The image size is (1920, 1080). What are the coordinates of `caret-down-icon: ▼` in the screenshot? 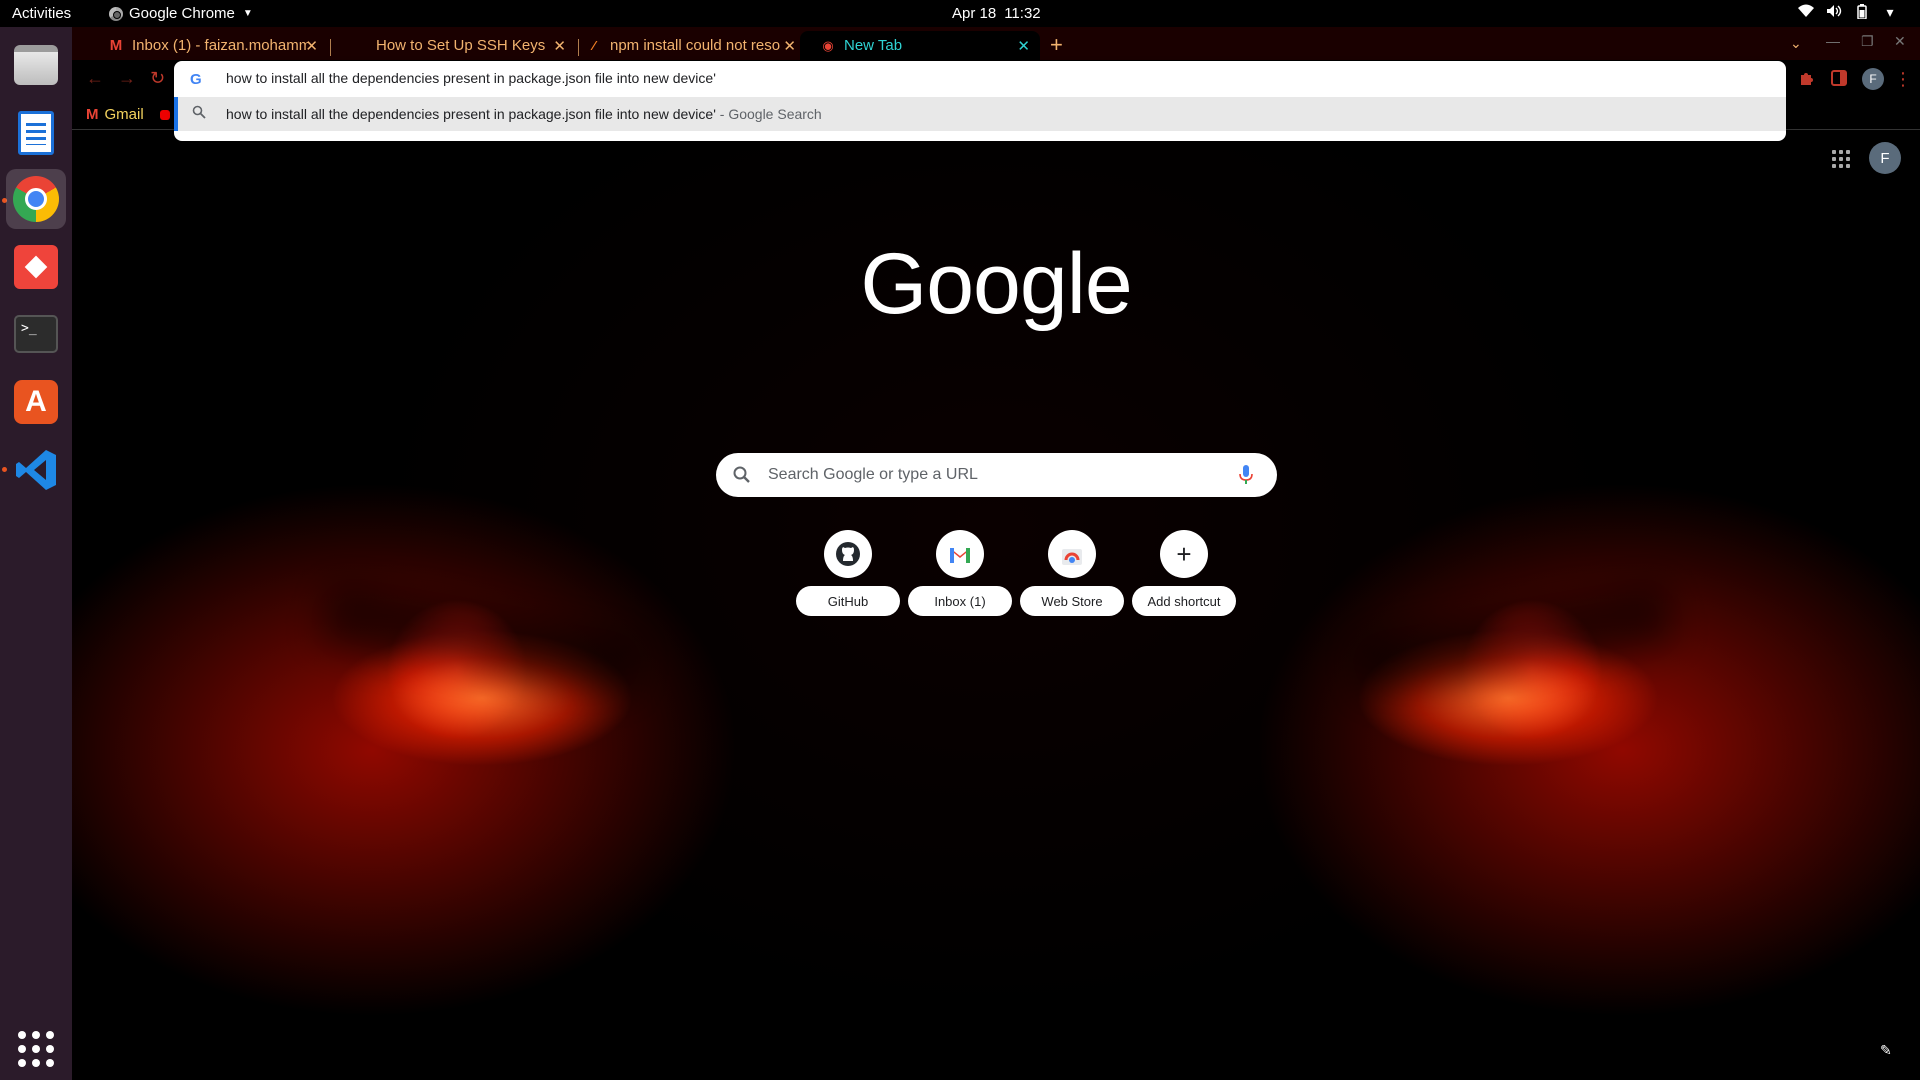 It's located at (247, 13).